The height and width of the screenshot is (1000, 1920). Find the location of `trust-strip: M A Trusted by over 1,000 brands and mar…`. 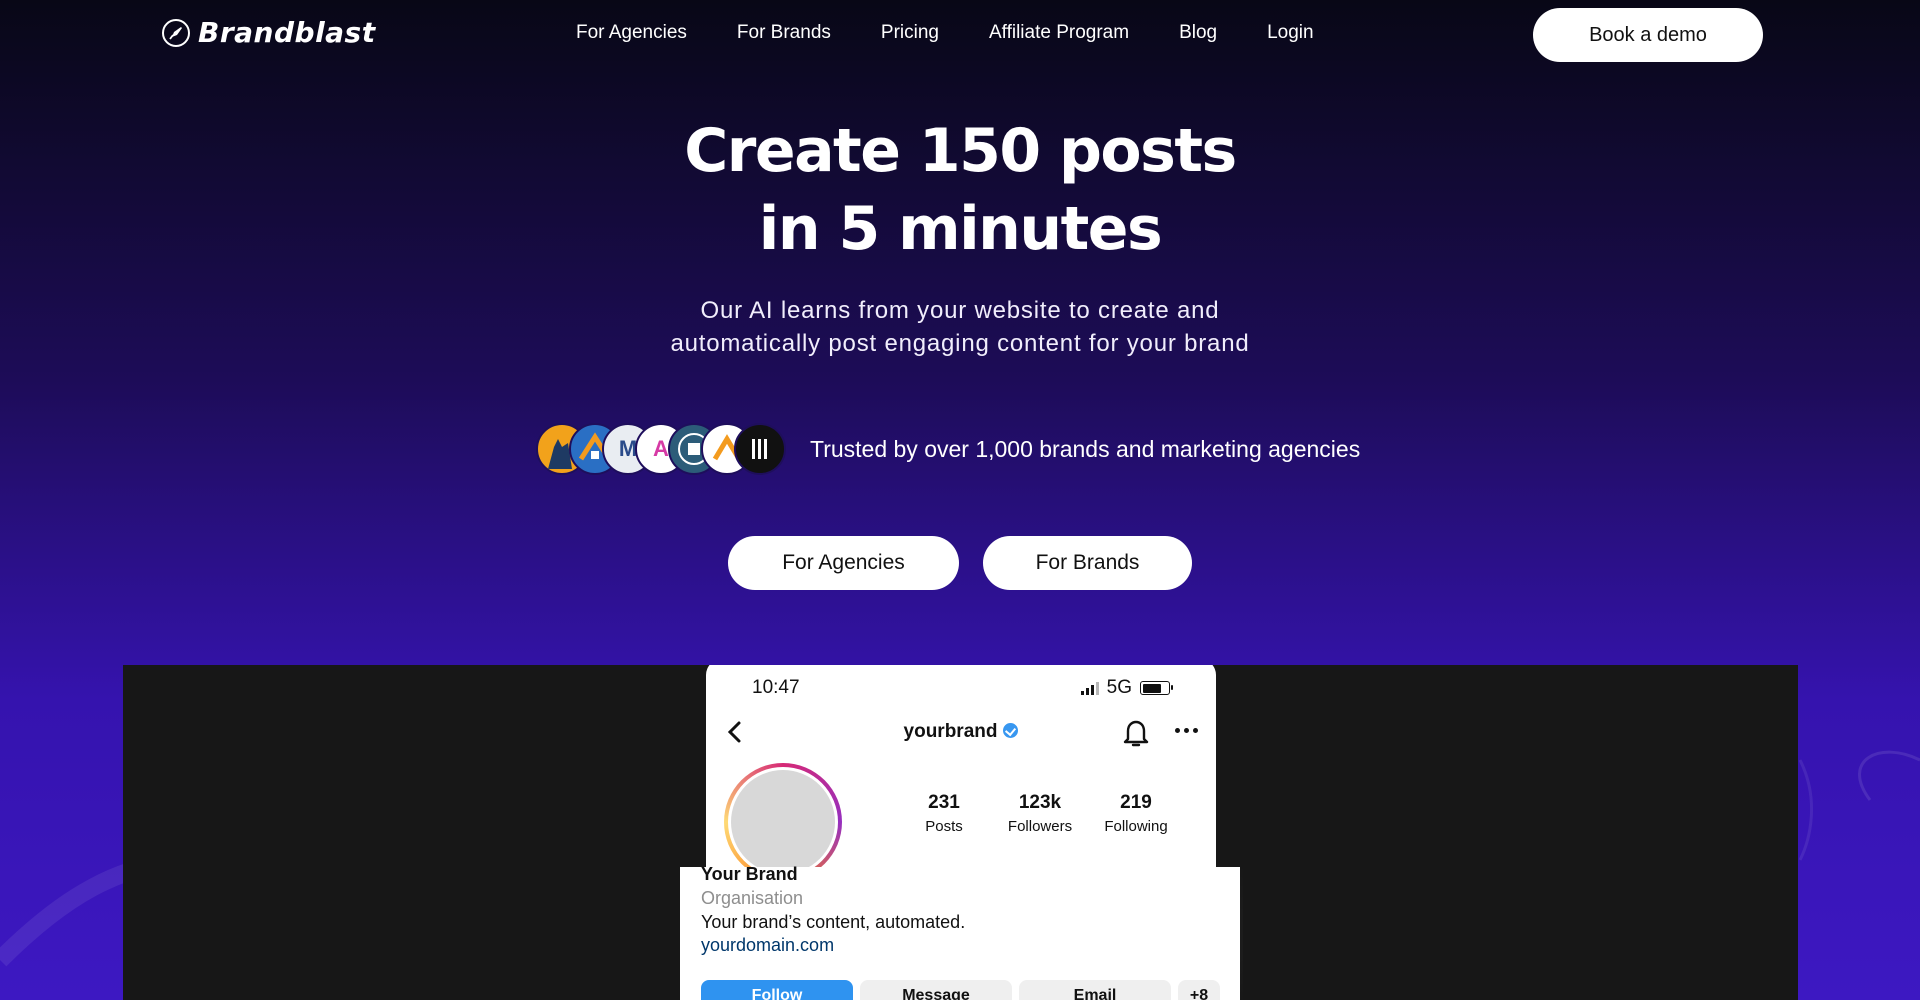

trust-strip: M A Trusted by over 1,000 brands and mar… is located at coordinates (948, 449).